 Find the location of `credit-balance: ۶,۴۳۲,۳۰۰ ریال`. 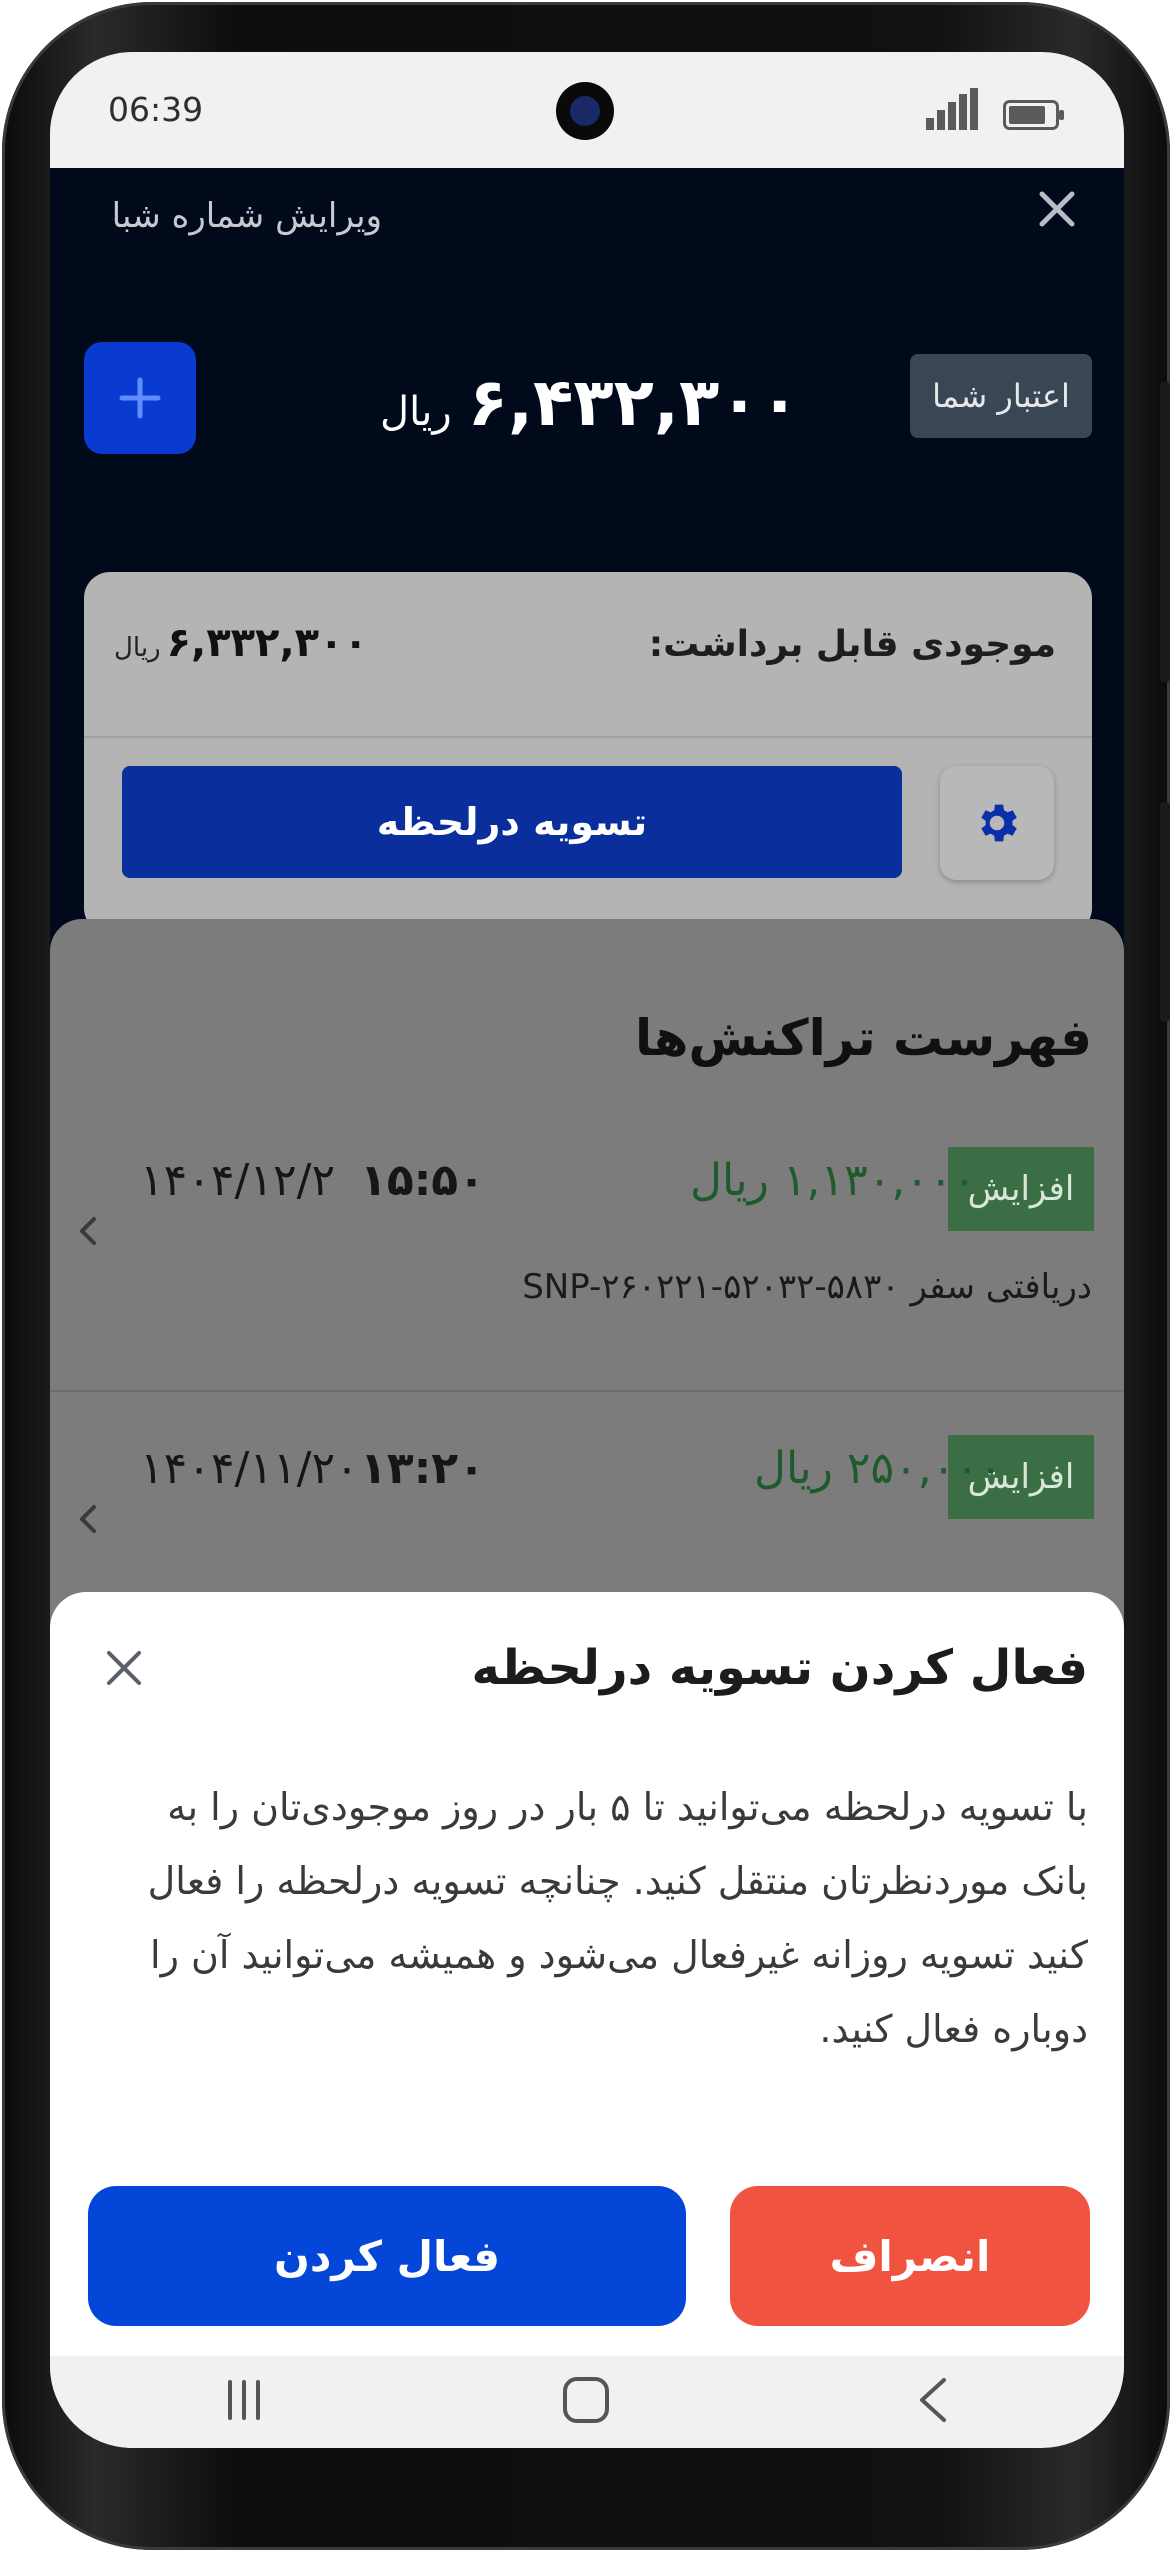

credit-balance: ۶,۴۳۲,۳۰۰ ریال is located at coordinates (590, 402).